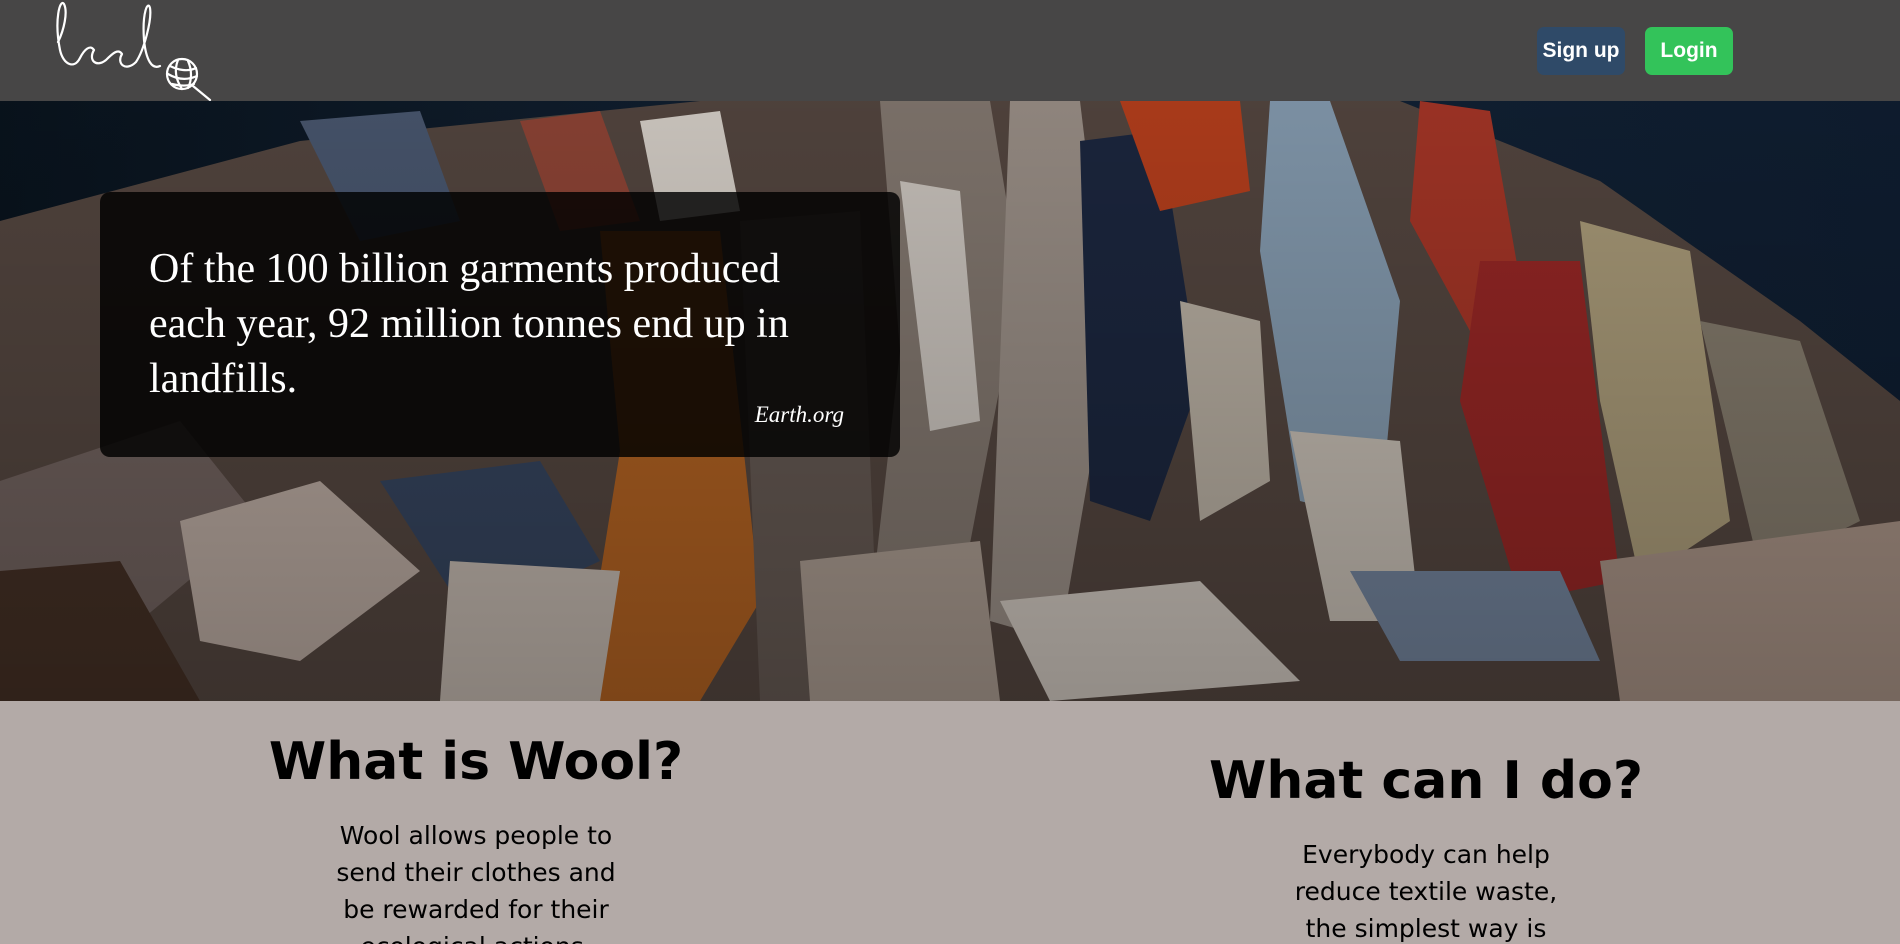 The image size is (1900, 944). Describe the element at coordinates (799, 414) in the screenshot. I see `quote-source: Earth.org` at that location.